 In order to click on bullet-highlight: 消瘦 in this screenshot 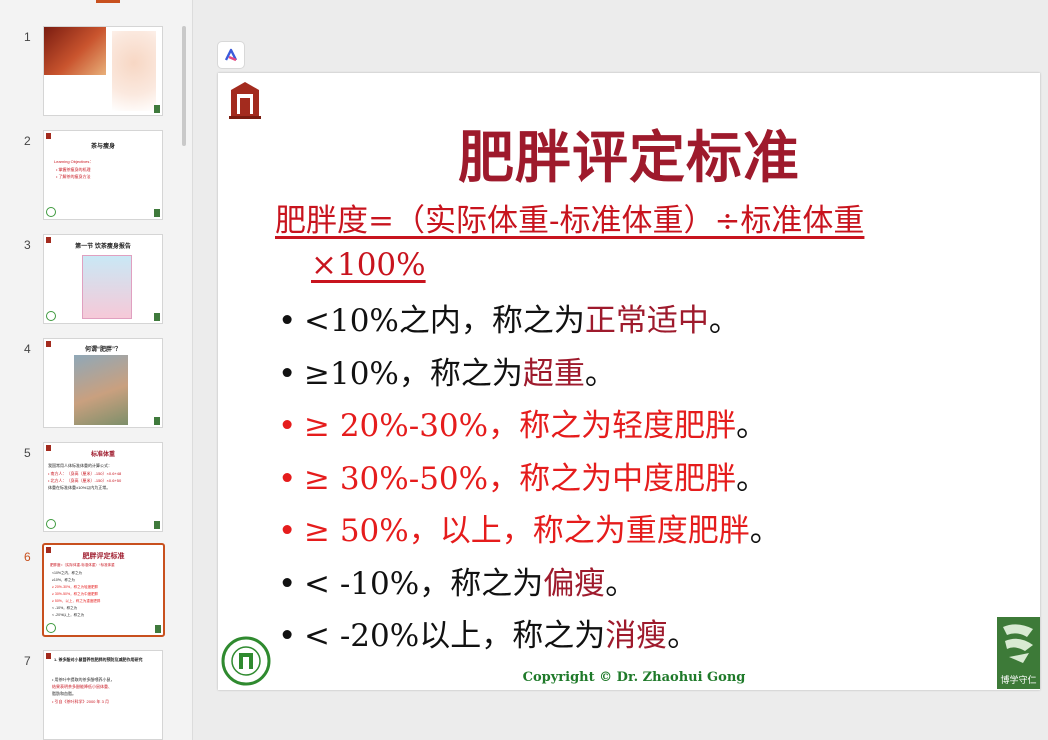, I will do `click(636, 636)`.